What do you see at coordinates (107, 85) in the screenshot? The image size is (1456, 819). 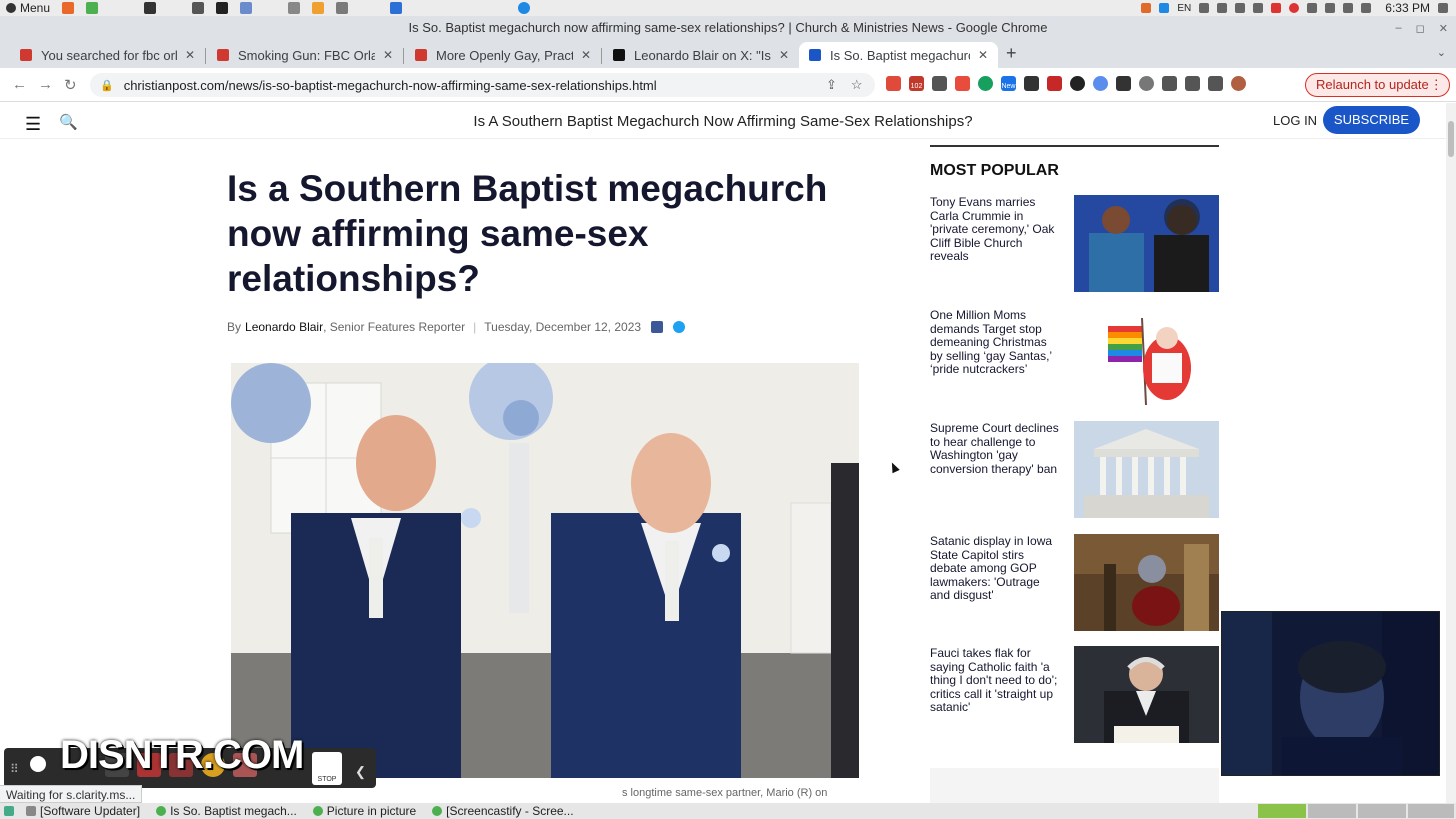 I see `lock-icon: 🔒` at bounding box center [107, 85].